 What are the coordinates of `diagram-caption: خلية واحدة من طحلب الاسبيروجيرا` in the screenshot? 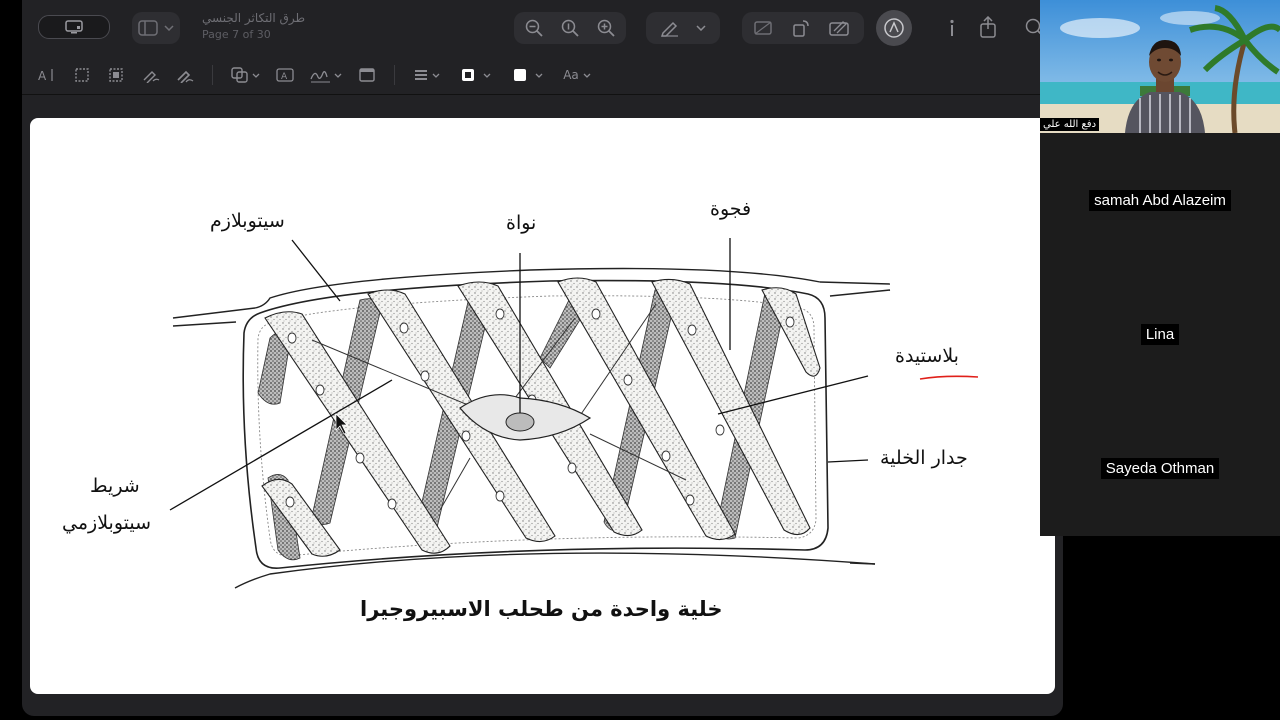 It's located at (541, 609).